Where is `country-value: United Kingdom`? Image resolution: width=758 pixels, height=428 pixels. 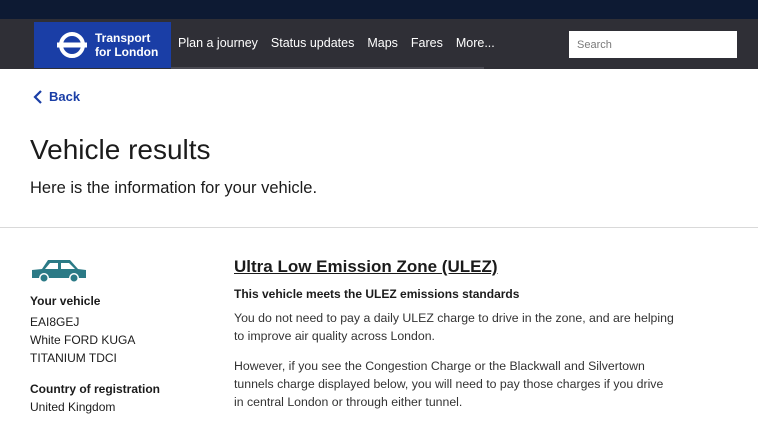
country-value: United Kingdom is located at coordinates (73, 407).